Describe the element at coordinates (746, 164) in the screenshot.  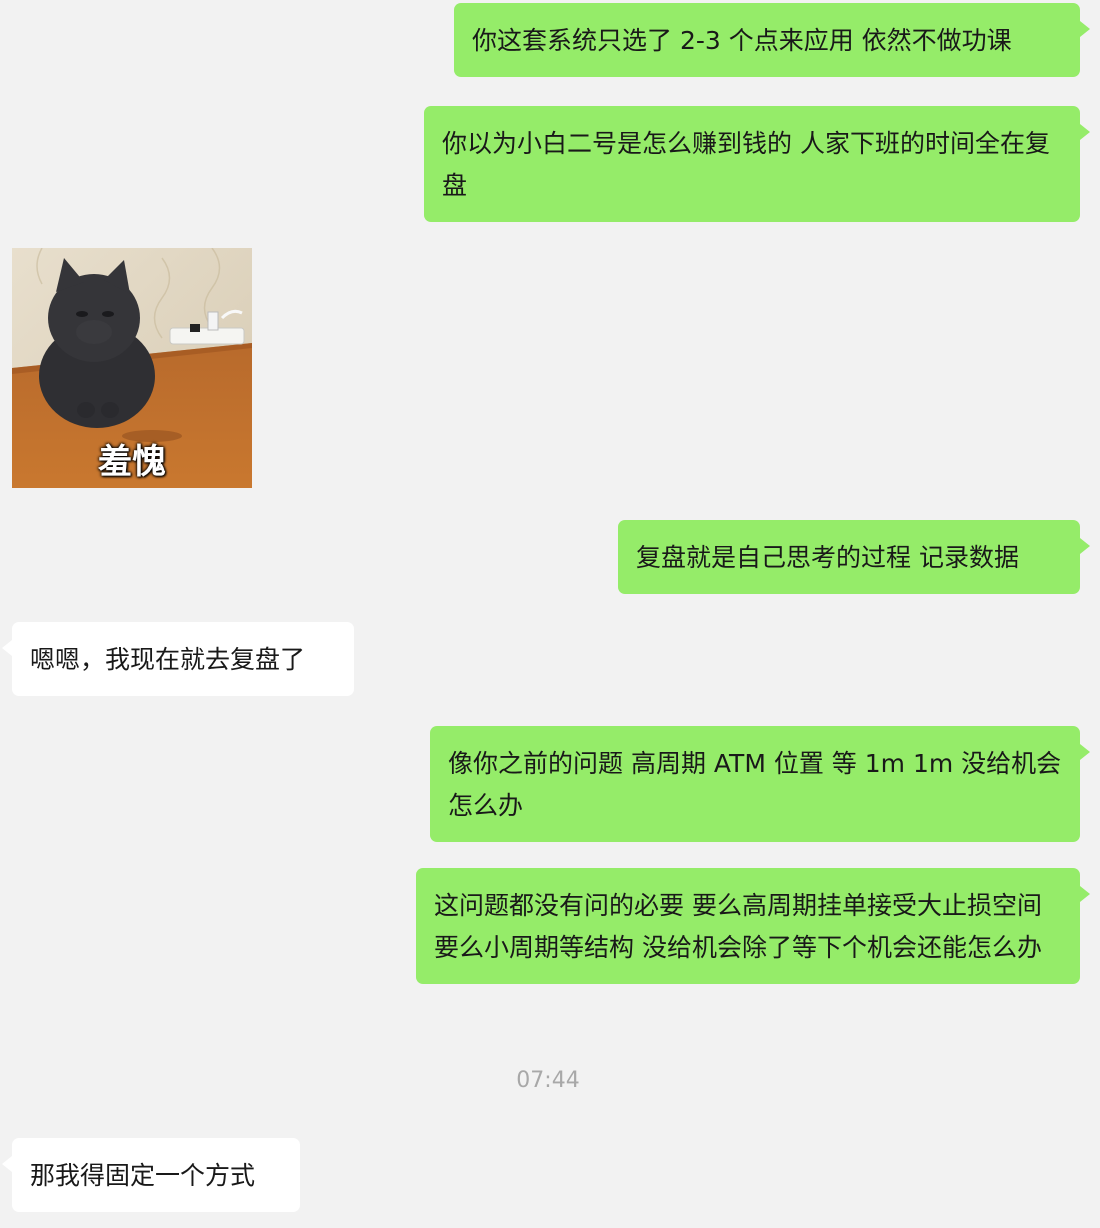
I see `message-text: 你以为小白二号是怎么赚到钱的 人家下班的时间全在复盘` at that location.